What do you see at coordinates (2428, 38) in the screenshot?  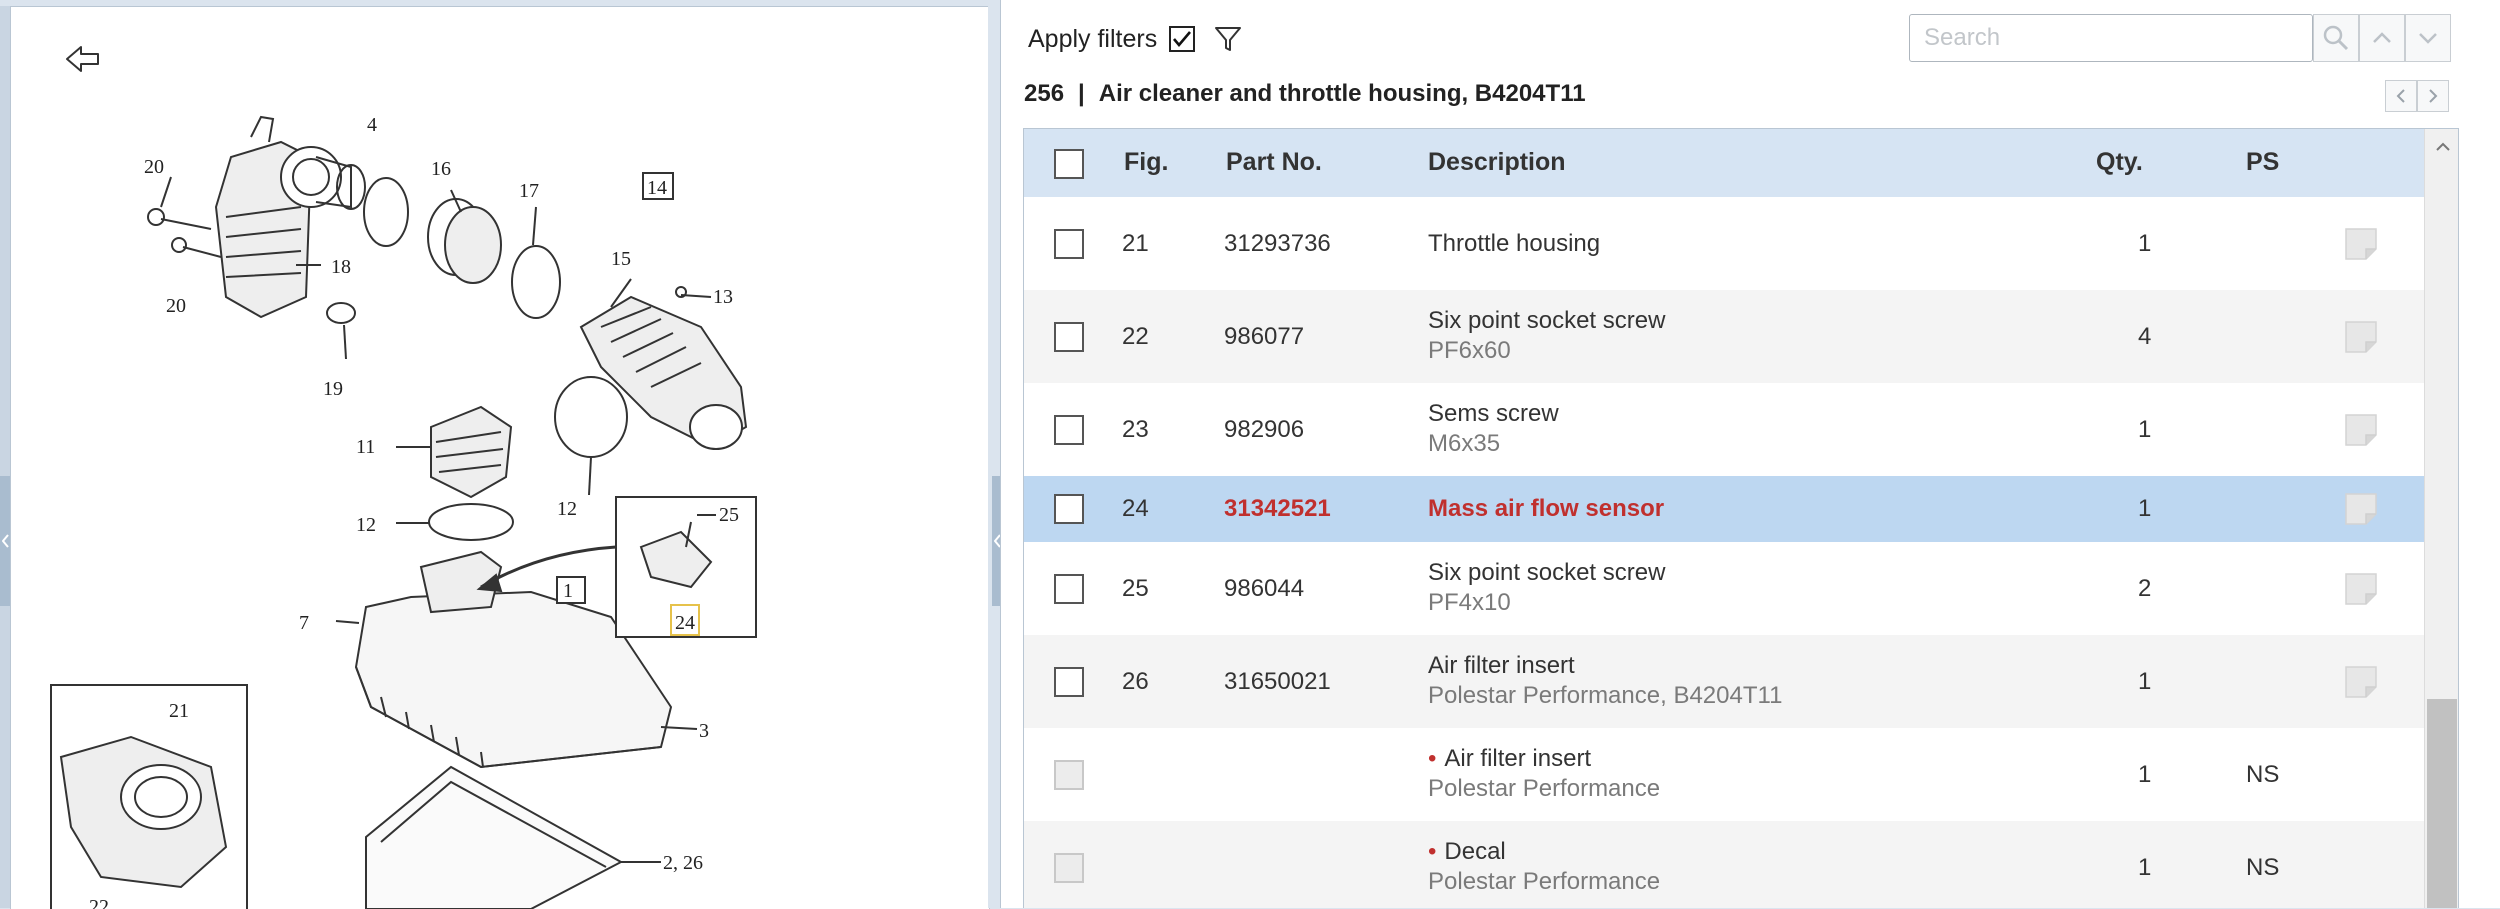 I see `next-match-button` at bounding box center [2428, 38].